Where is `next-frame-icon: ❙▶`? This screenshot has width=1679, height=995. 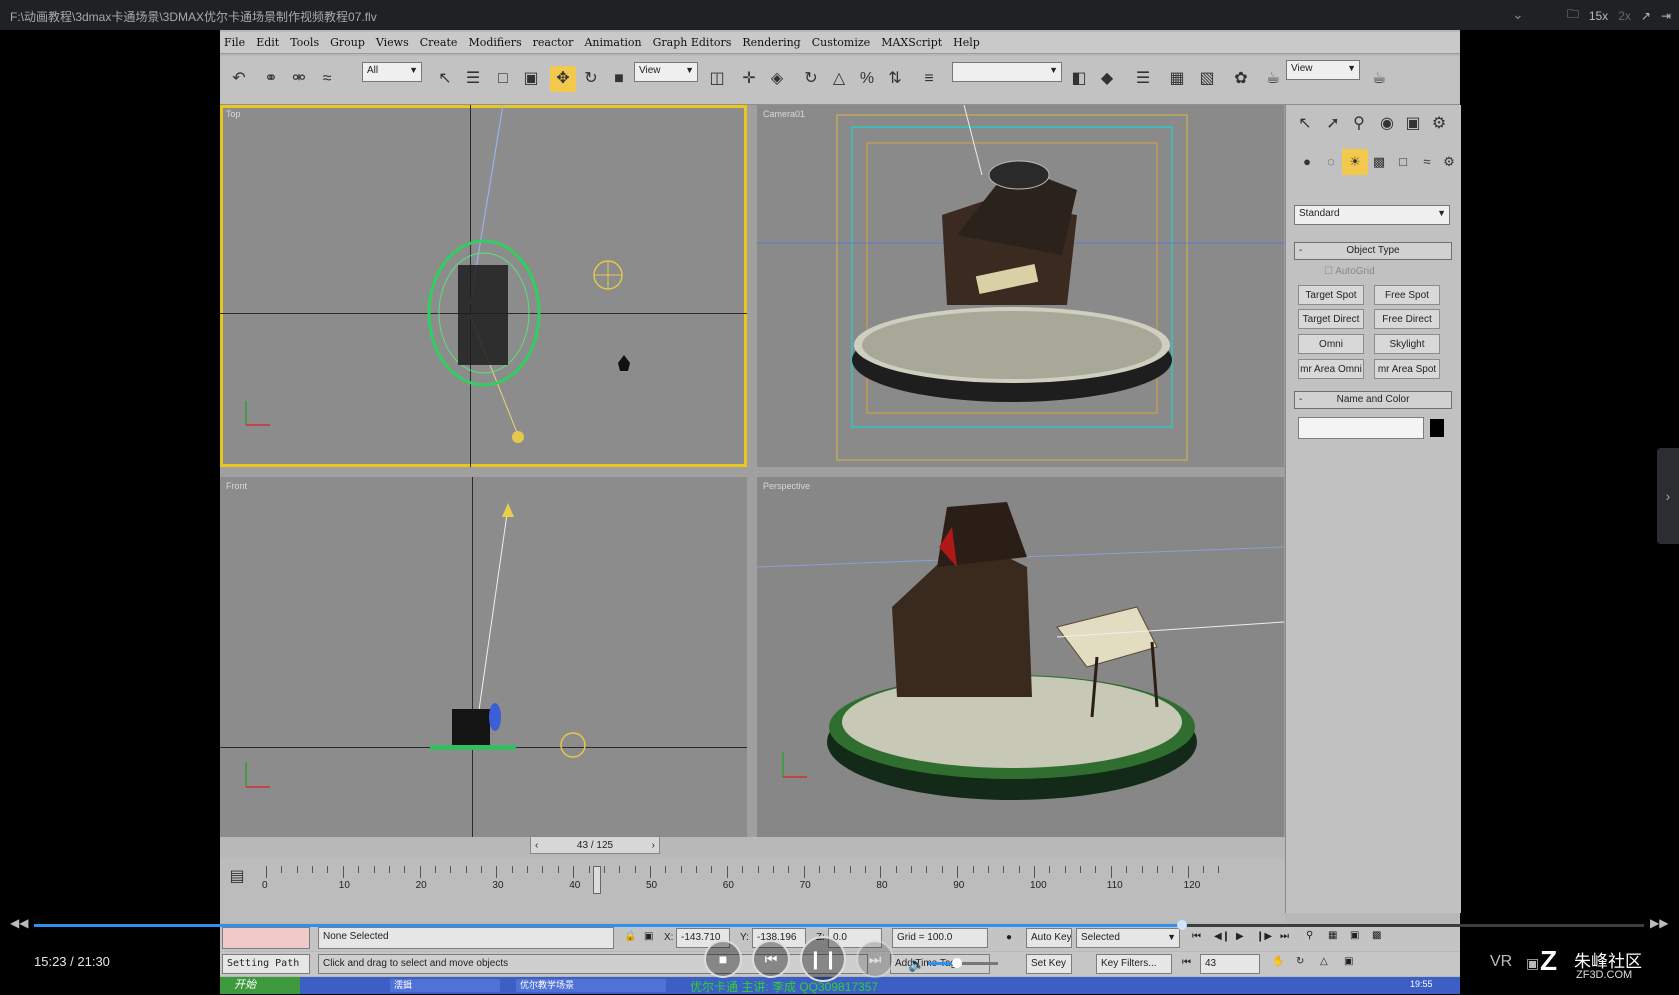
next-frame-icon: ❙▶ is located at coordinates (1264, 936).